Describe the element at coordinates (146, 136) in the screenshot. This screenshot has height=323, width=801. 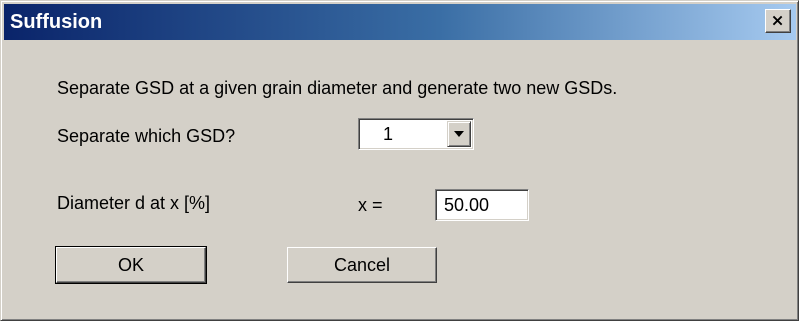
I see `gsd-select-label: Separate which GSD?` at that location.